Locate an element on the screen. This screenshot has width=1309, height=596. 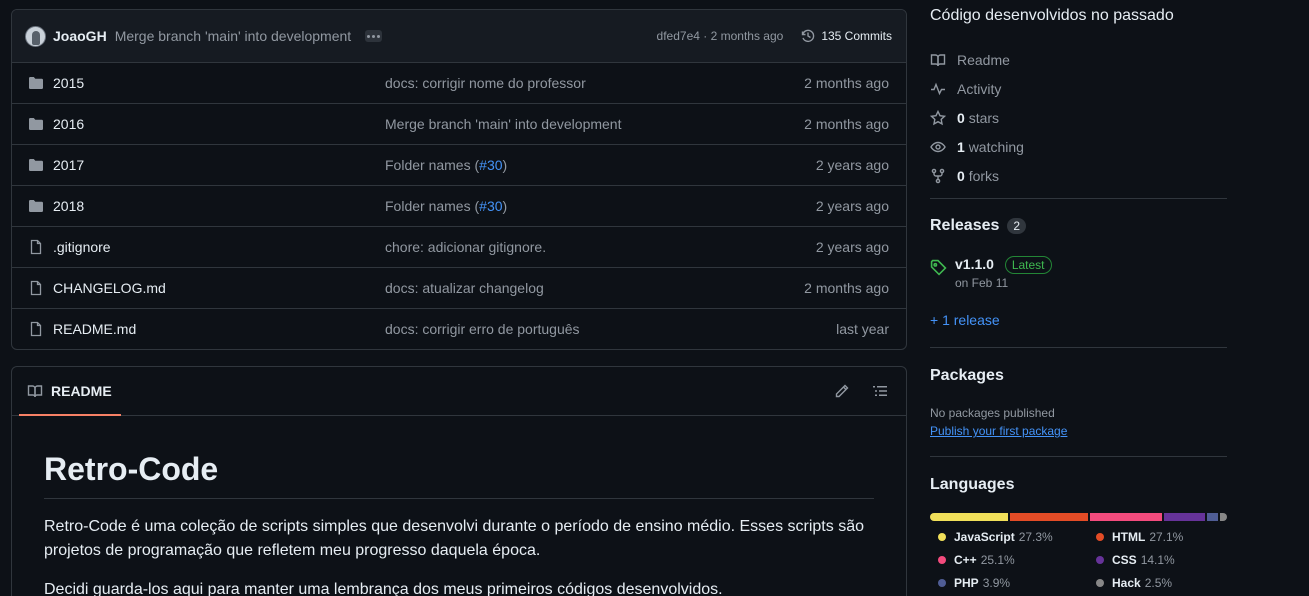
file-commit-message: docs: atualizar changelog is located at coordinates (464, 288).